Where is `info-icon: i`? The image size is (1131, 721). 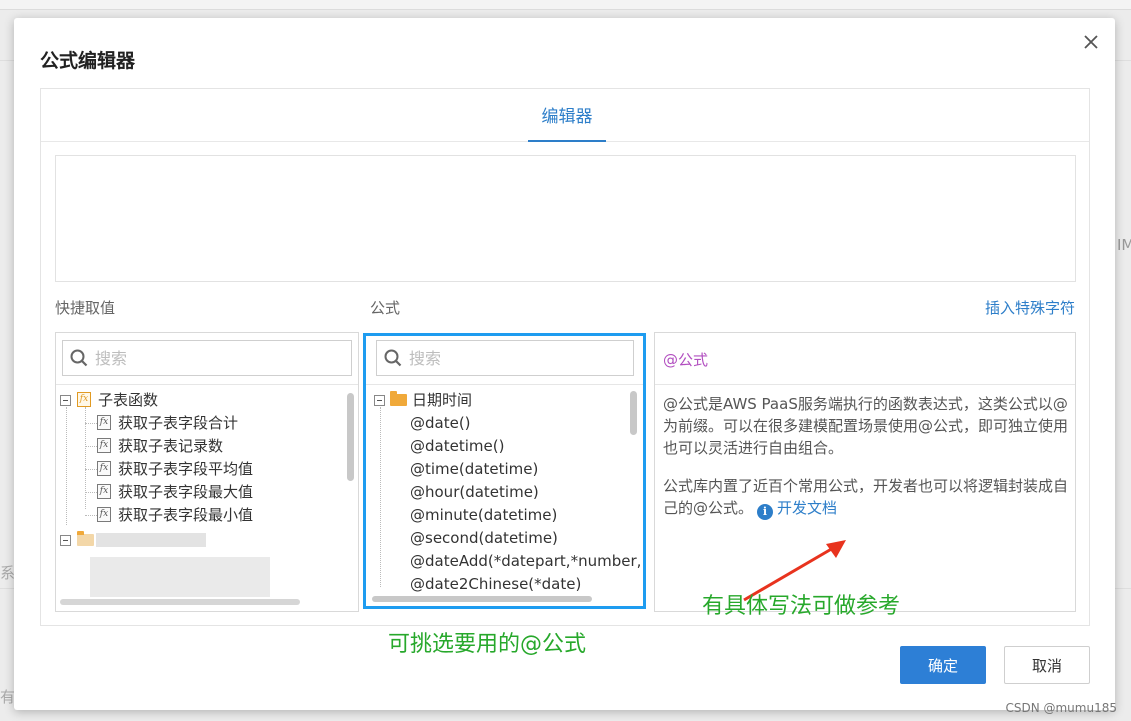 info-icon: i is located at coordinates (765, 512).